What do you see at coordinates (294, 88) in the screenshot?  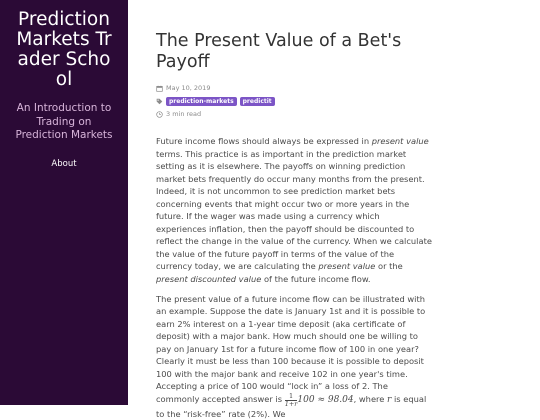 I see `post-date-row: May 10, 2019` at bounding box center [294, 88].